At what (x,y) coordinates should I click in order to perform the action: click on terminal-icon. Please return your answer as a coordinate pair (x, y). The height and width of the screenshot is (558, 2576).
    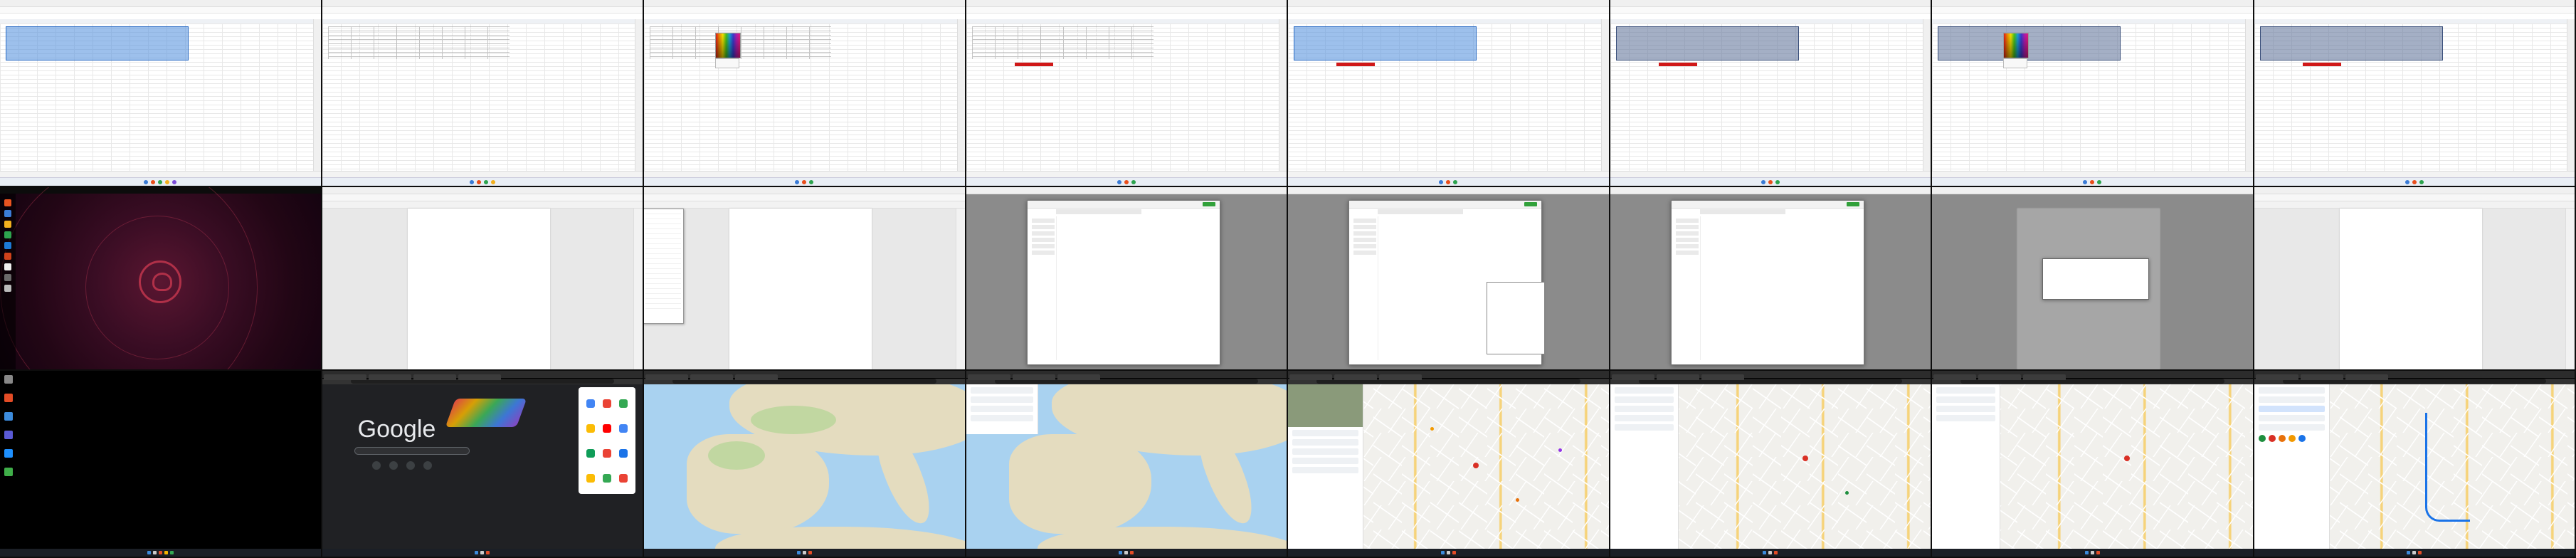
    Looking at the image, I should click on (8, 277).